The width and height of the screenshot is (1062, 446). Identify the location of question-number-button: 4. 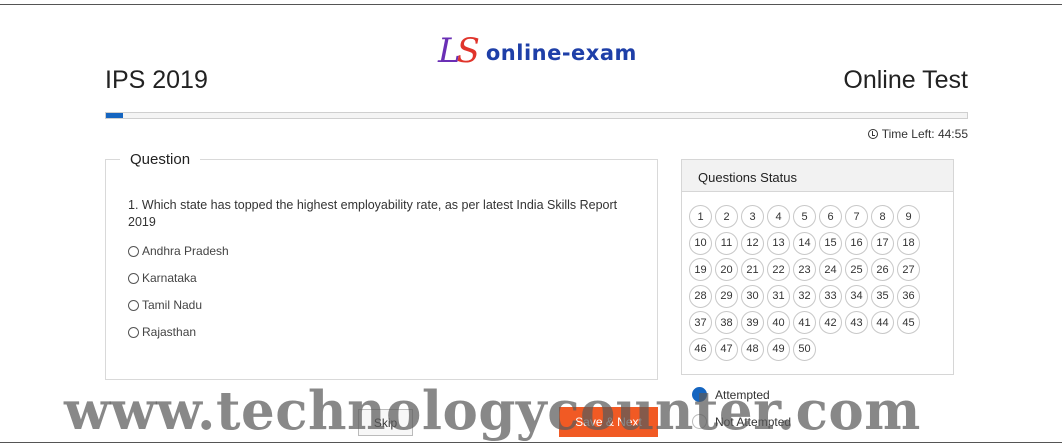
(778, 216).